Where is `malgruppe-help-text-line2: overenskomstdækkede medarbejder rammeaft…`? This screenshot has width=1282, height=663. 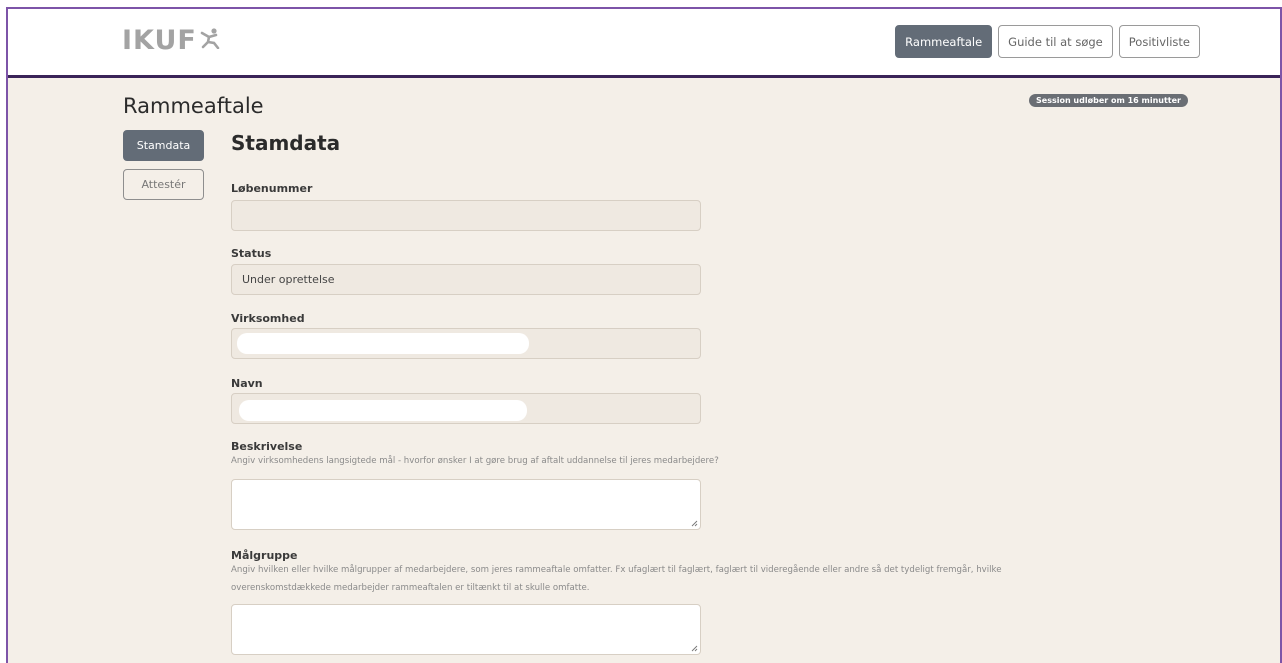 malgruppe-help-text-line2: overenskomstdækkede medarbejder rammeaft… is located at coordinates (410, 588).